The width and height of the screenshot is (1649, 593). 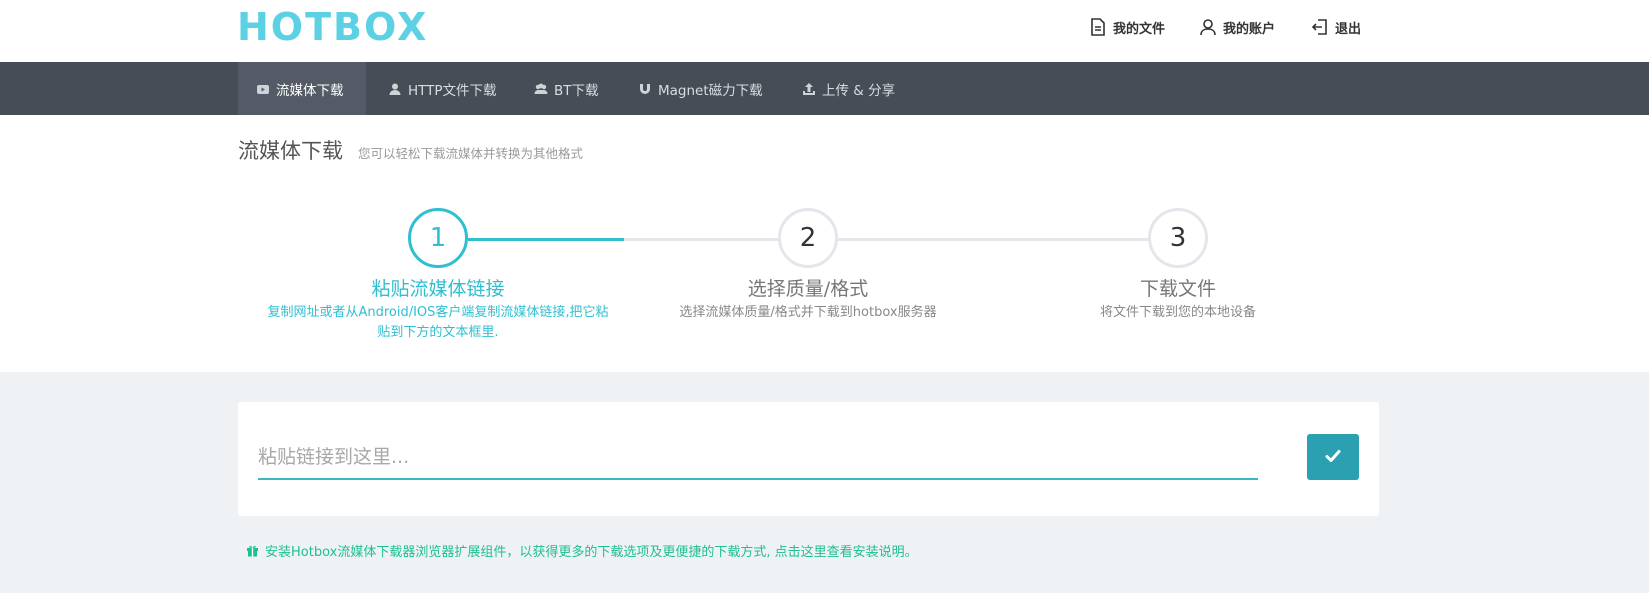 I want to click on magnet-icon, so click(x=645, y=89).